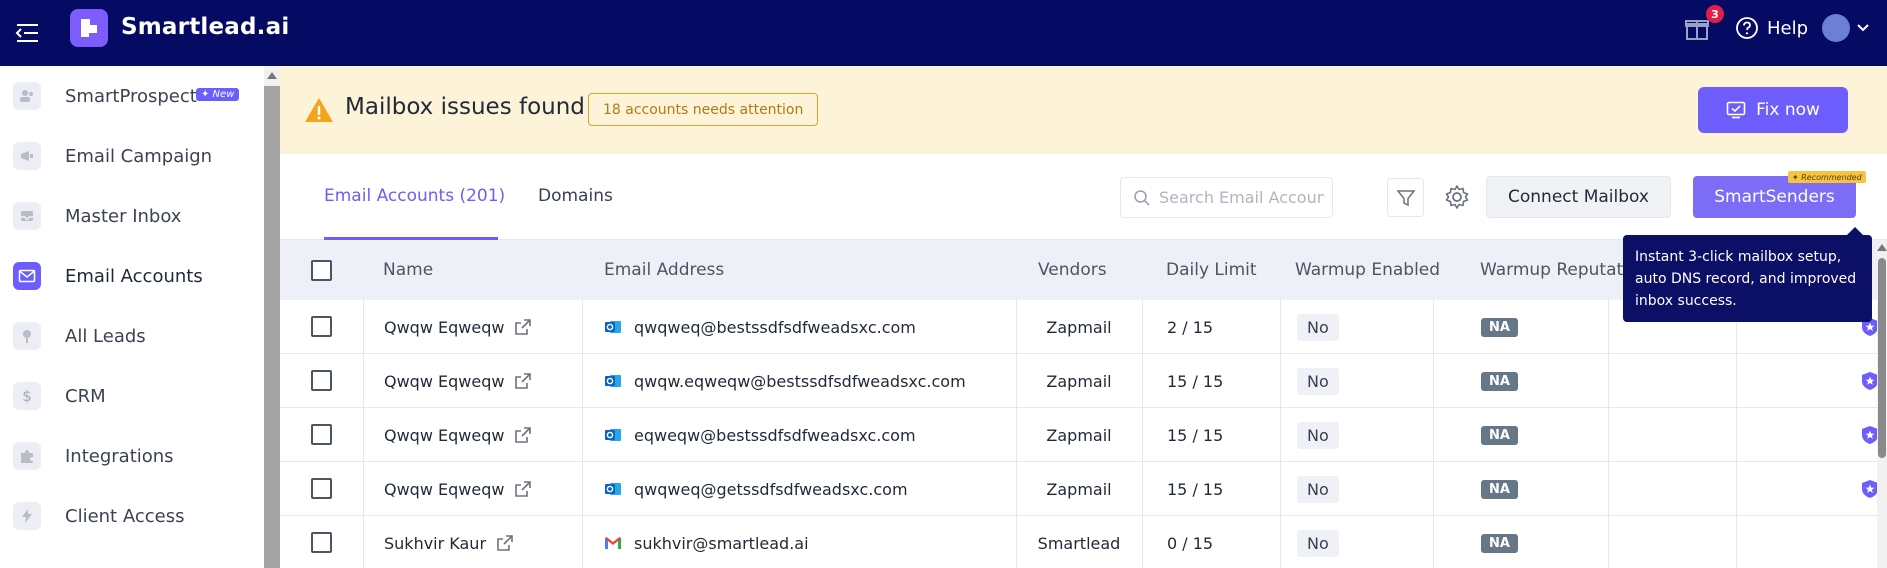 This screenshot has width=1887, height=568. I want to click on vendor-cell: Zapmail, so click(1079, 435).